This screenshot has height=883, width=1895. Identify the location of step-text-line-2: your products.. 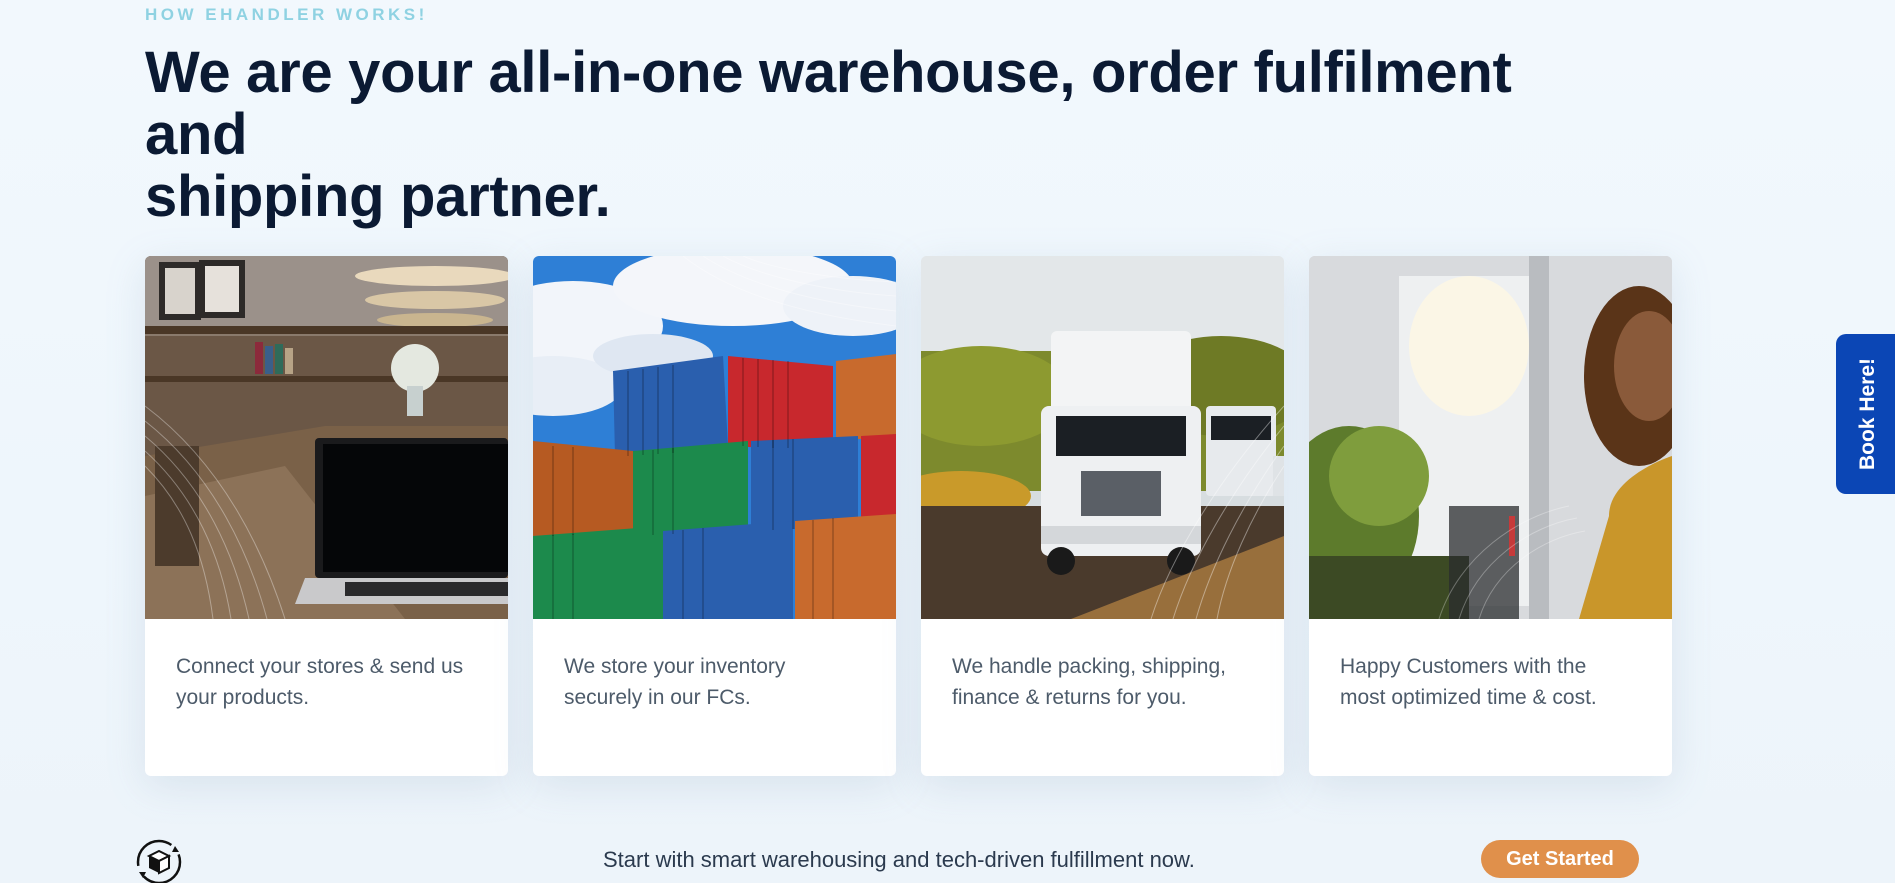
(243, 697).